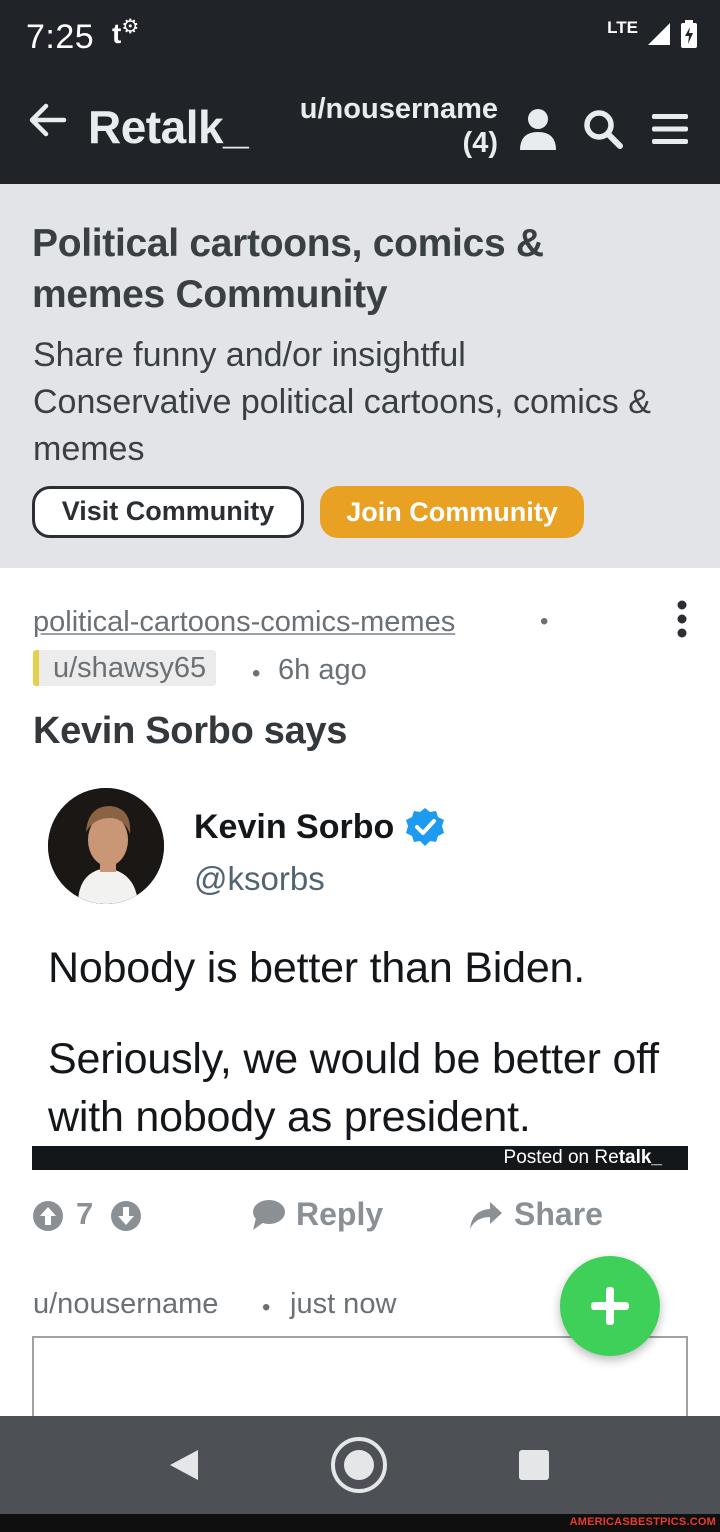 Image resolution: width=720 pixels, height=1532 pixels. Describe the element at coordinates (168, 127) in the screenshot. I see `app-title: Retalk_` at that location.